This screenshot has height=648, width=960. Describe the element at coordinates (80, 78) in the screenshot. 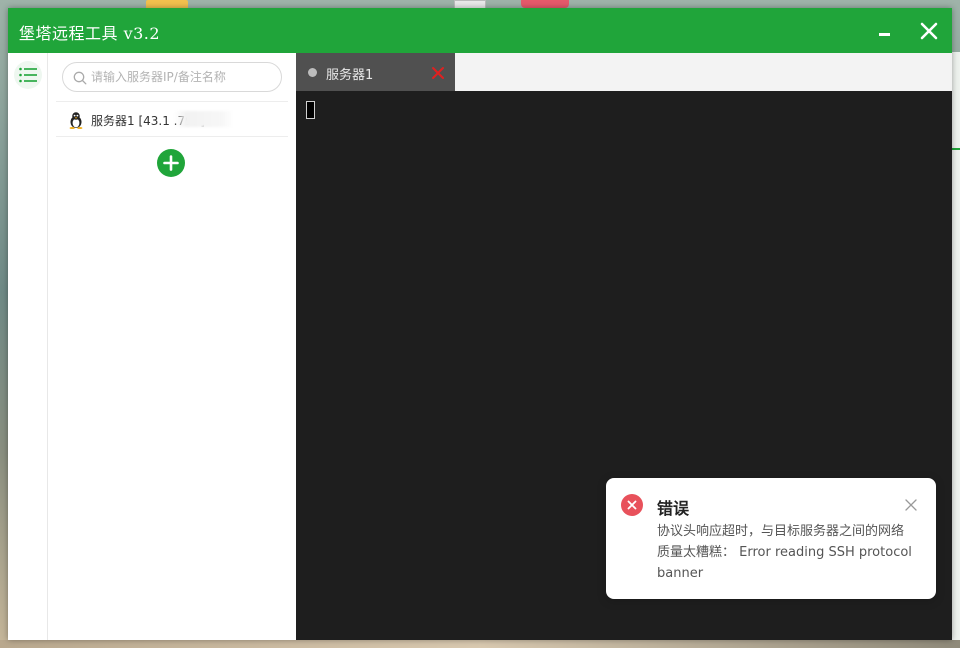

I see `search-icon` at that location.